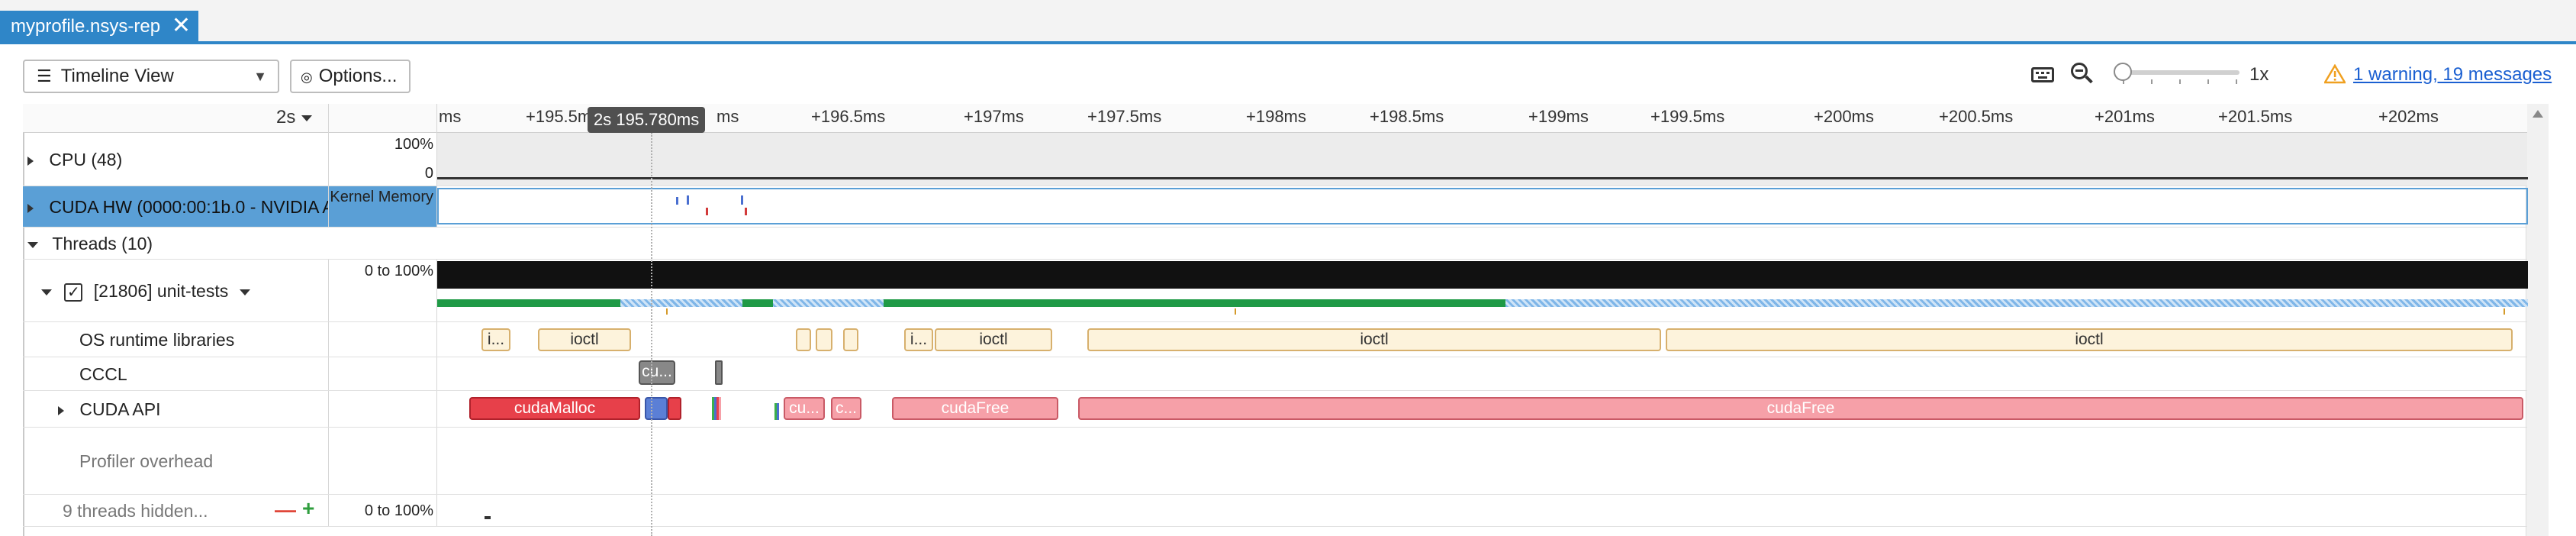 This screenshot has height=536, width=2576. I want to click on collapse-threads-icon: —, so click(285, 510).